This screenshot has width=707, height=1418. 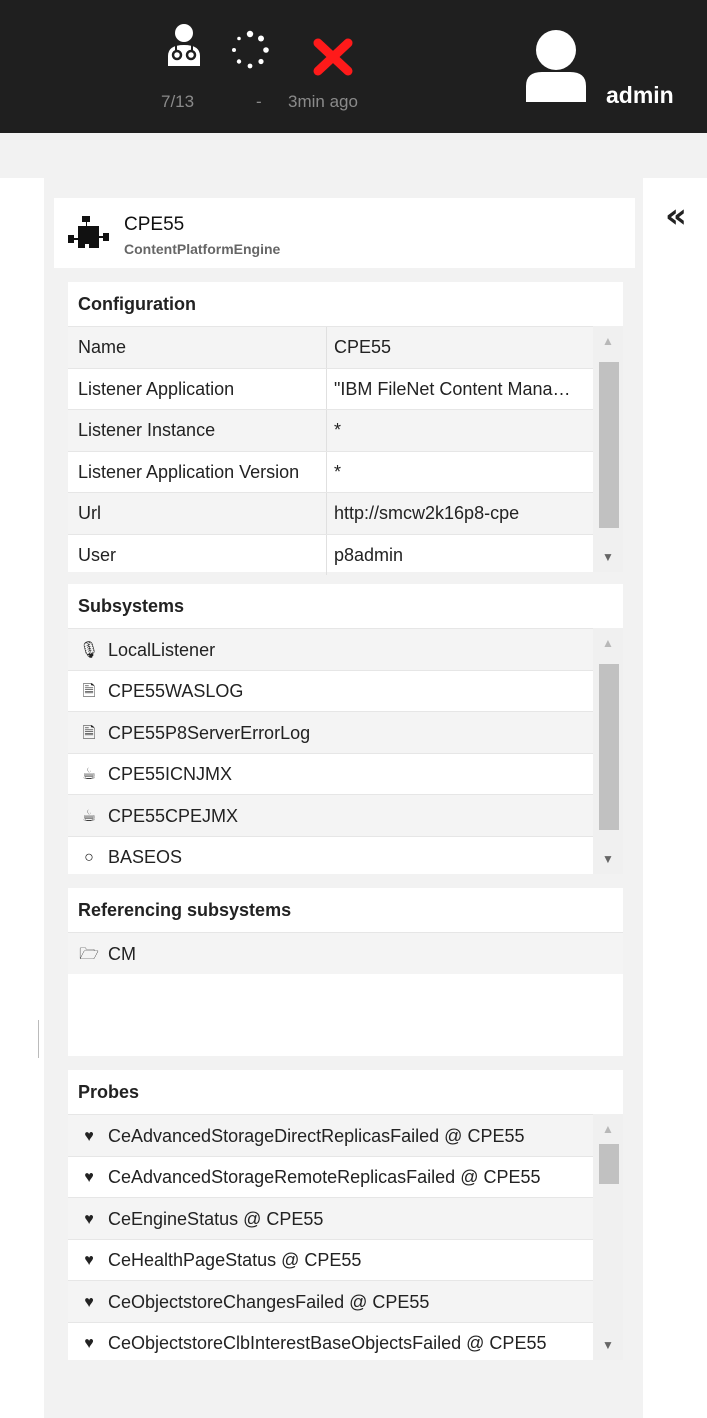 I want to click on table-row: Name CPE55, so click(x=345, y=347).